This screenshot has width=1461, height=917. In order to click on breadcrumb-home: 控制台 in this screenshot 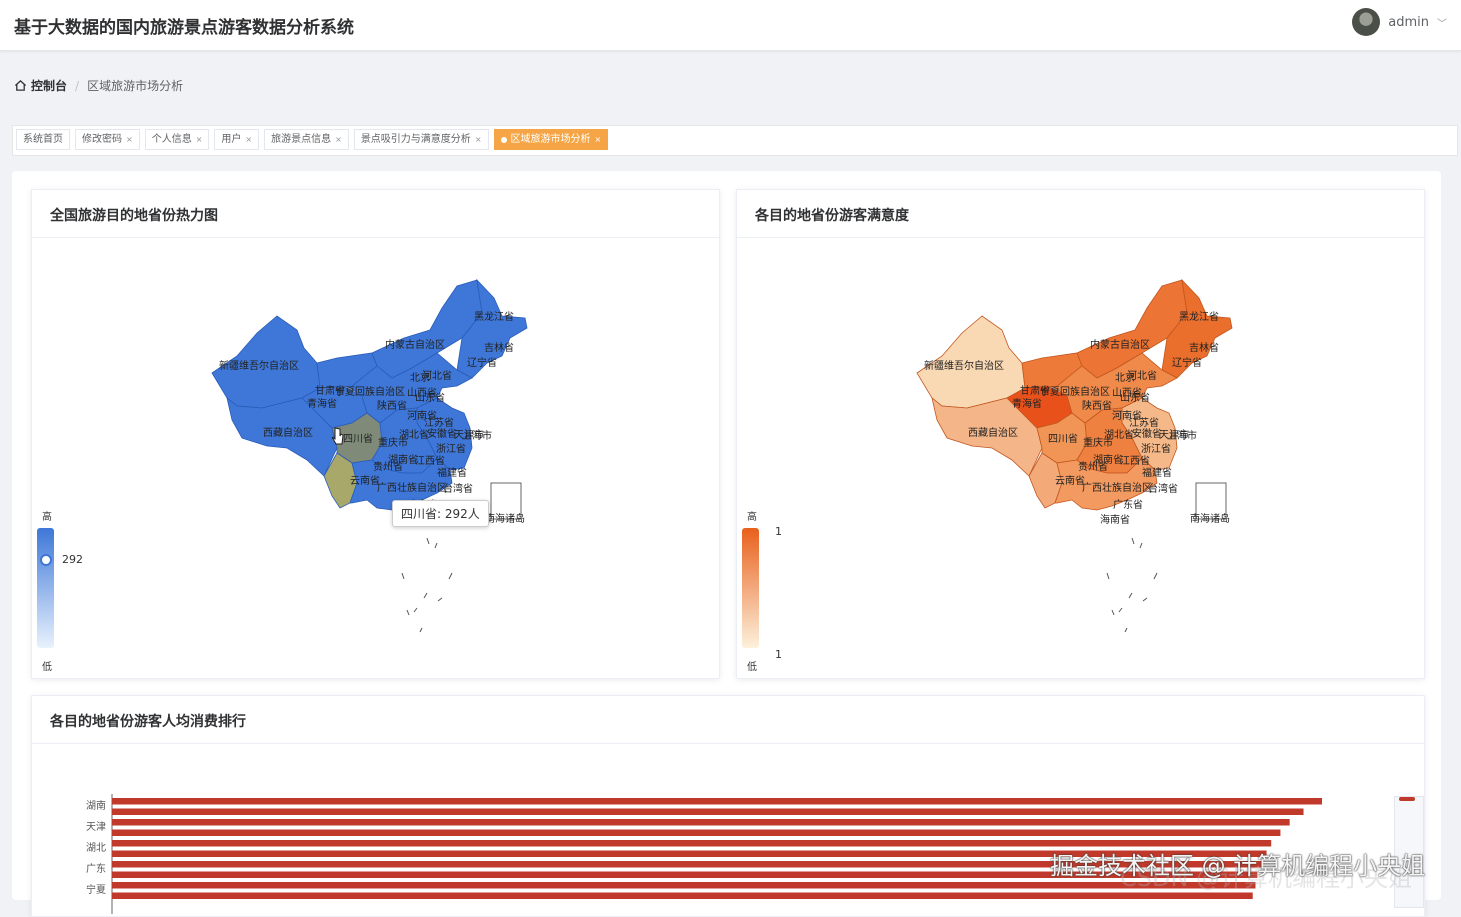, I will do `click(40, 85)`.